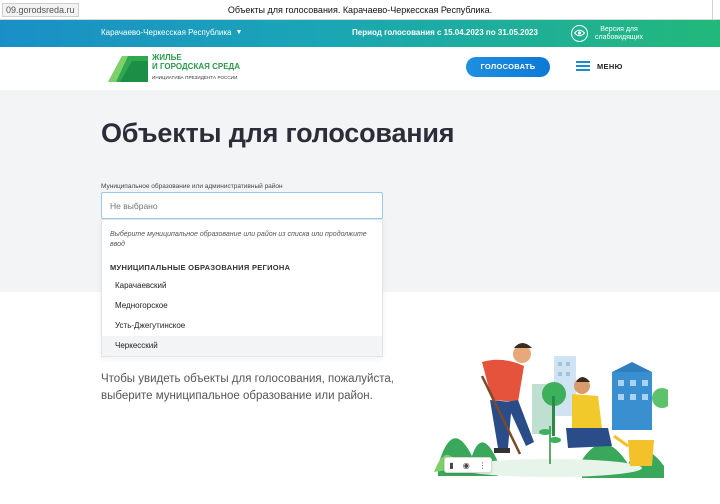 This screenshot has height=504, width=720. I want to click on region-selector: Карачаево-Черкесская Республика ▼, so click(171, 32).